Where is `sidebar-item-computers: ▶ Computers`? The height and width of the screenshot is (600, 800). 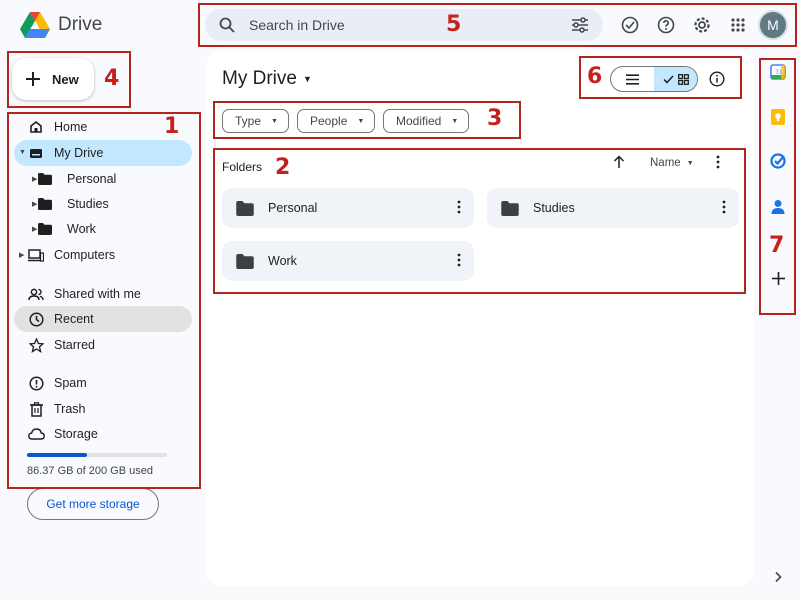 sidebar-item-computers: ▶ Computers is located at coordinates (103, 255).